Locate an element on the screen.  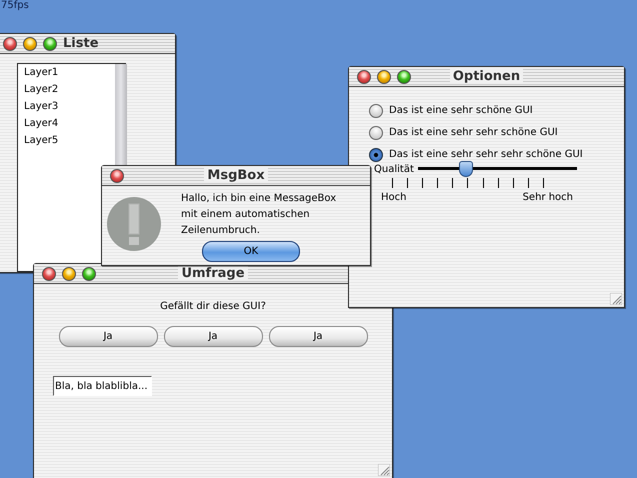
title-bar: MsgBox is located at coordinates (236, 176).